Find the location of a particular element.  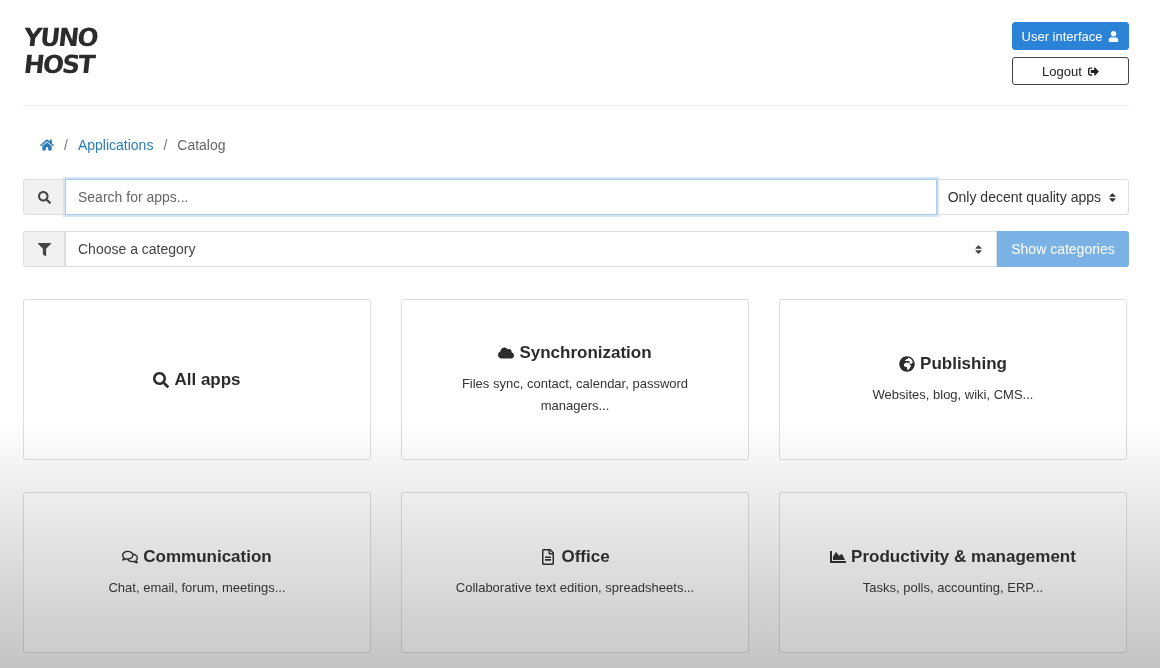

category-title: Synchronization is located at coordinates (575, 352).